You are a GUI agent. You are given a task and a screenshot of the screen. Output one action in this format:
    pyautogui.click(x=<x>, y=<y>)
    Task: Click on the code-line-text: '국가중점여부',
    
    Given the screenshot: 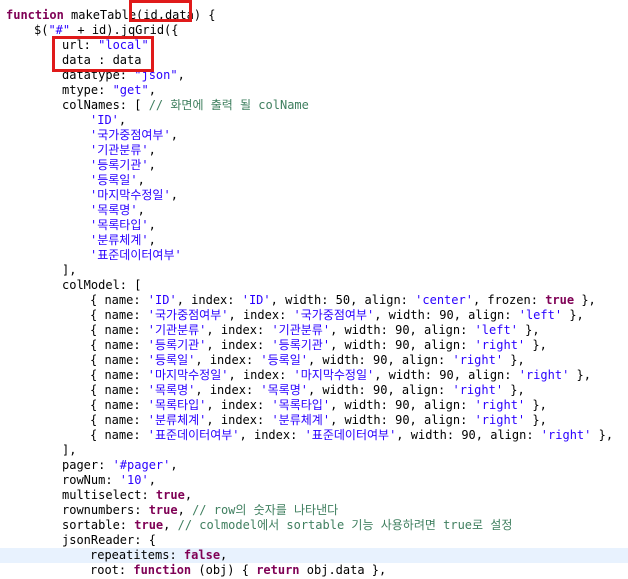 What is the action you would take?
    pyautogui.click(x=134, y=135)
    